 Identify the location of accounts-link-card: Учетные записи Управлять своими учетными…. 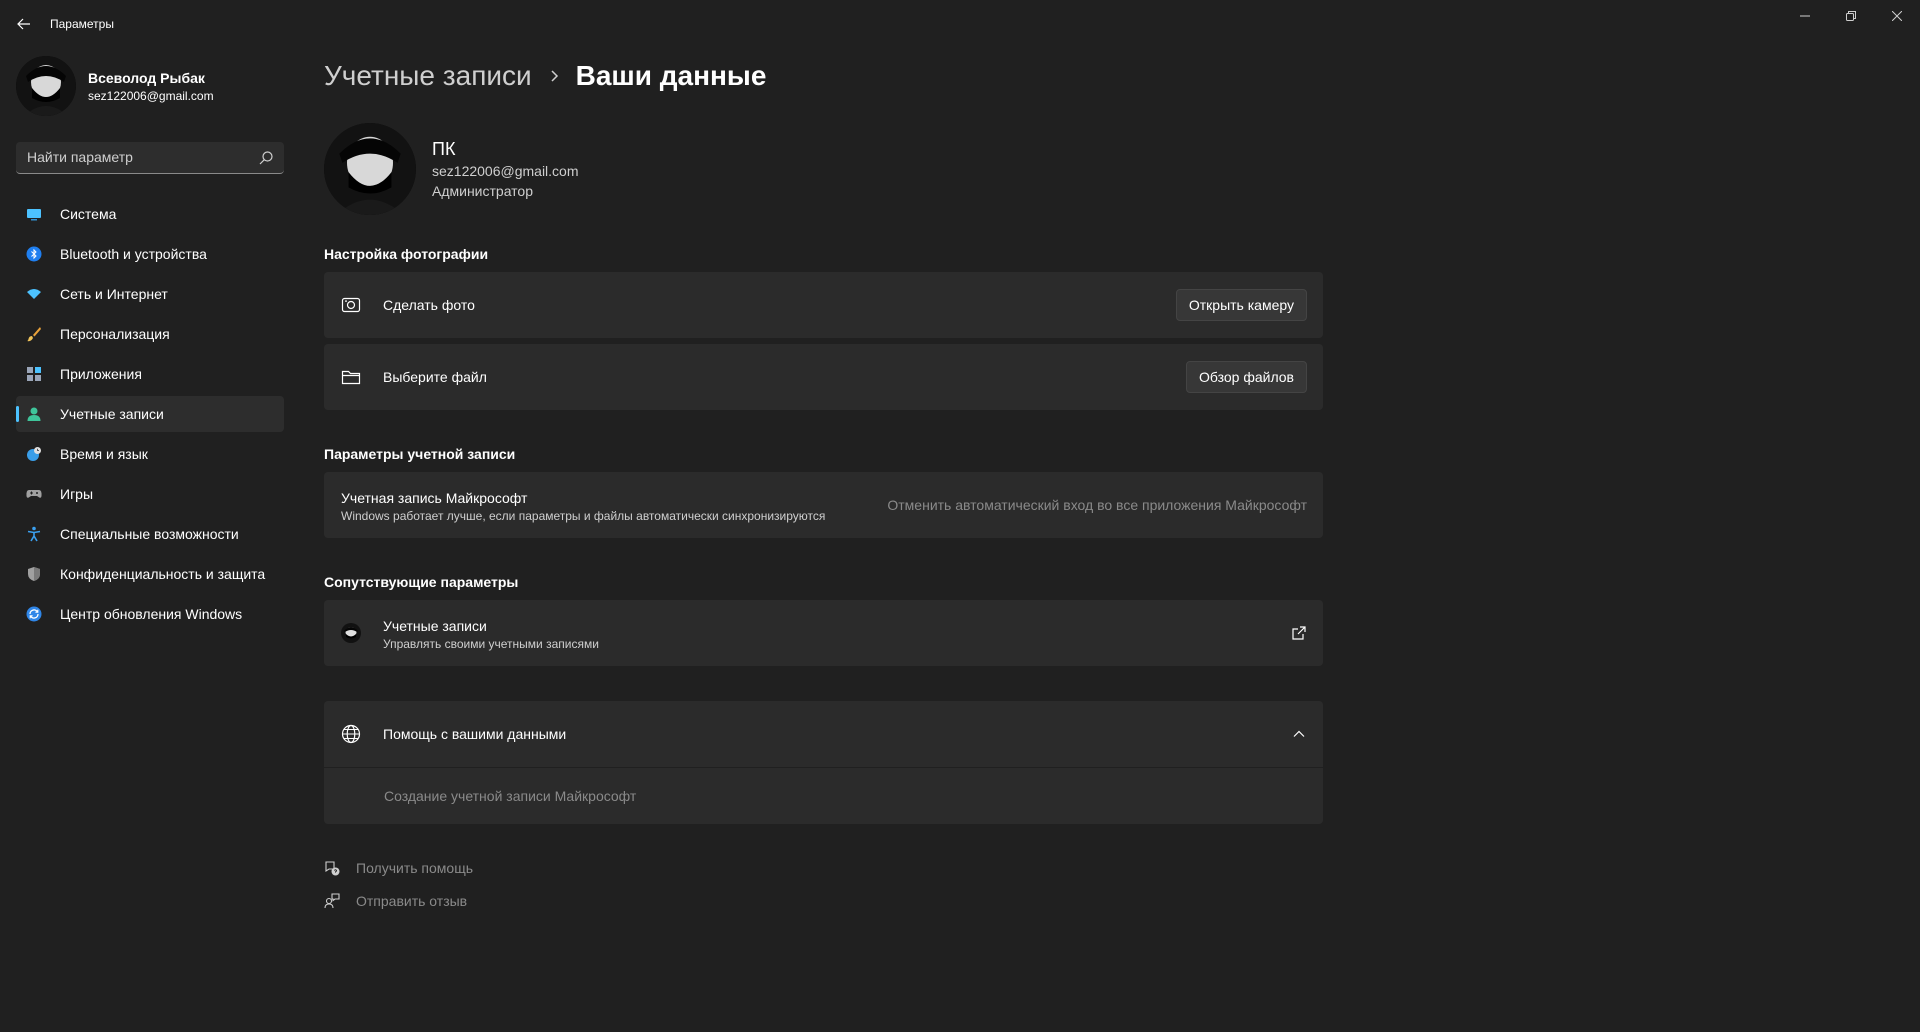
(823, 633).